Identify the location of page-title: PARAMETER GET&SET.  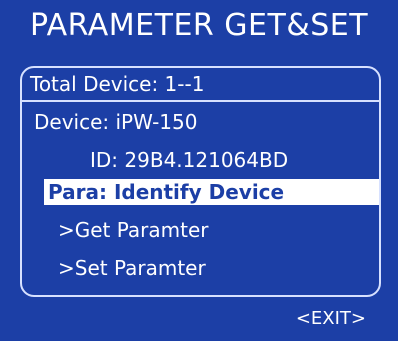
(199, 25).